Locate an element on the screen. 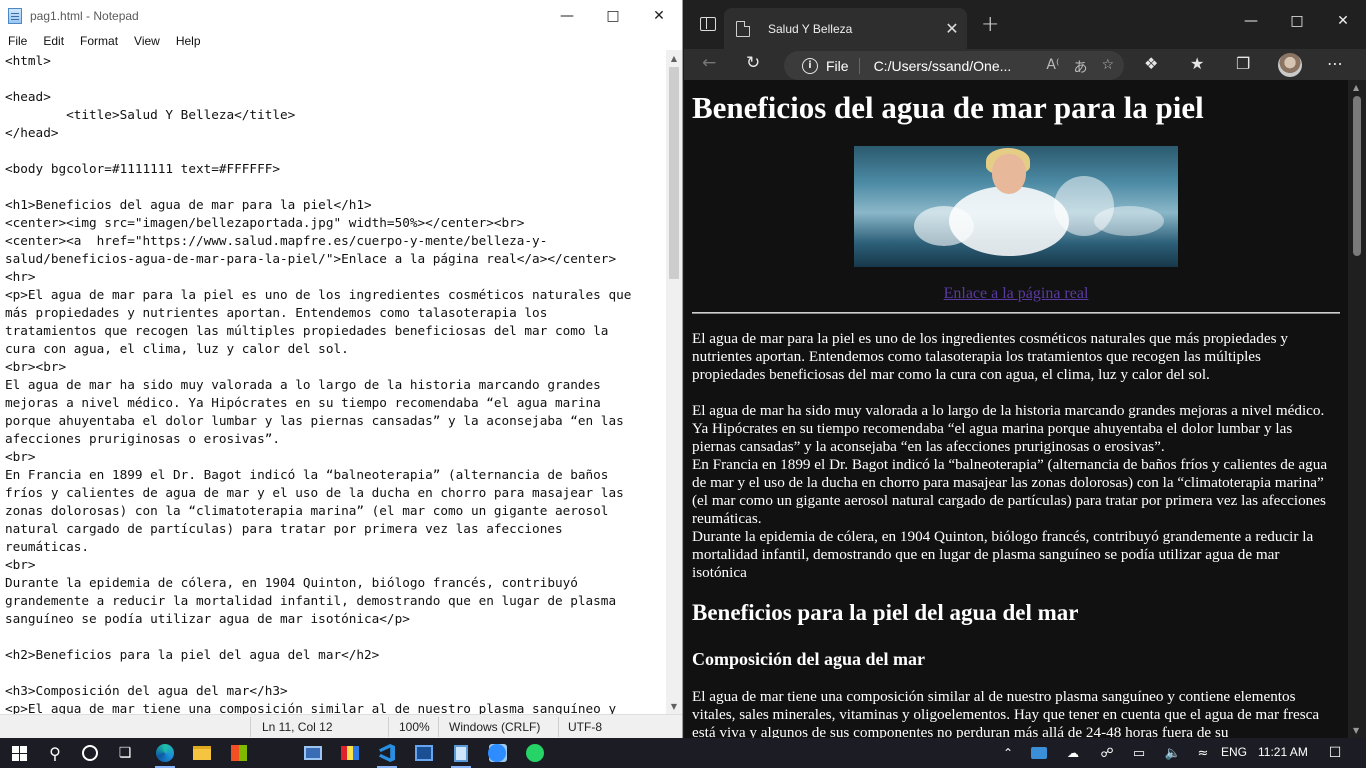 Image resolution: width=1366 pixels, height=768 pixels. back-icon: ← is located at coordinates (709, 63).